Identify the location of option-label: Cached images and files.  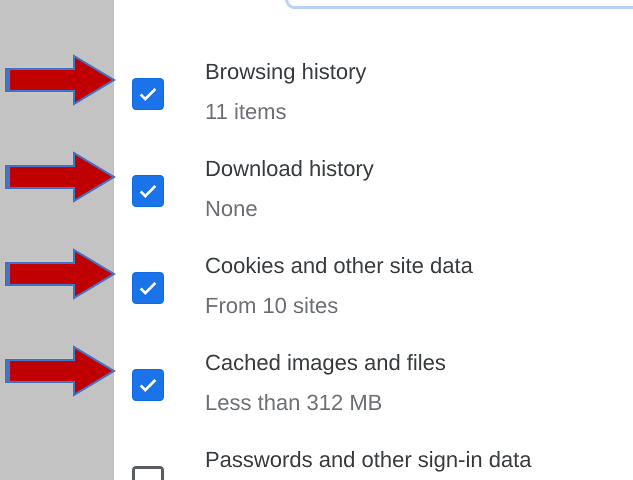
(325, 363).